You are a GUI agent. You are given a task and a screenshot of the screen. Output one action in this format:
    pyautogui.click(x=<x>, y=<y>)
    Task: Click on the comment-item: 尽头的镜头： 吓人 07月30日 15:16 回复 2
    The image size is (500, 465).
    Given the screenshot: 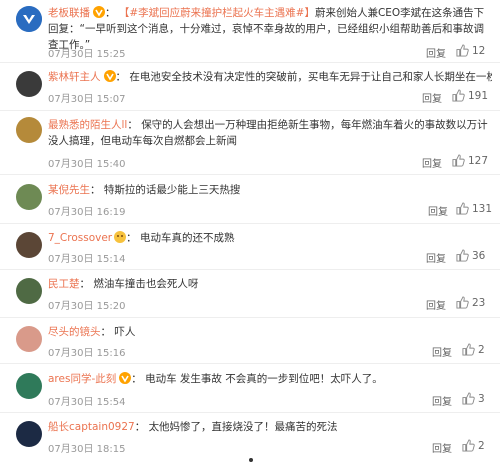 What is the action you would take?
    pyautogui.click(x=250, y=341)
    